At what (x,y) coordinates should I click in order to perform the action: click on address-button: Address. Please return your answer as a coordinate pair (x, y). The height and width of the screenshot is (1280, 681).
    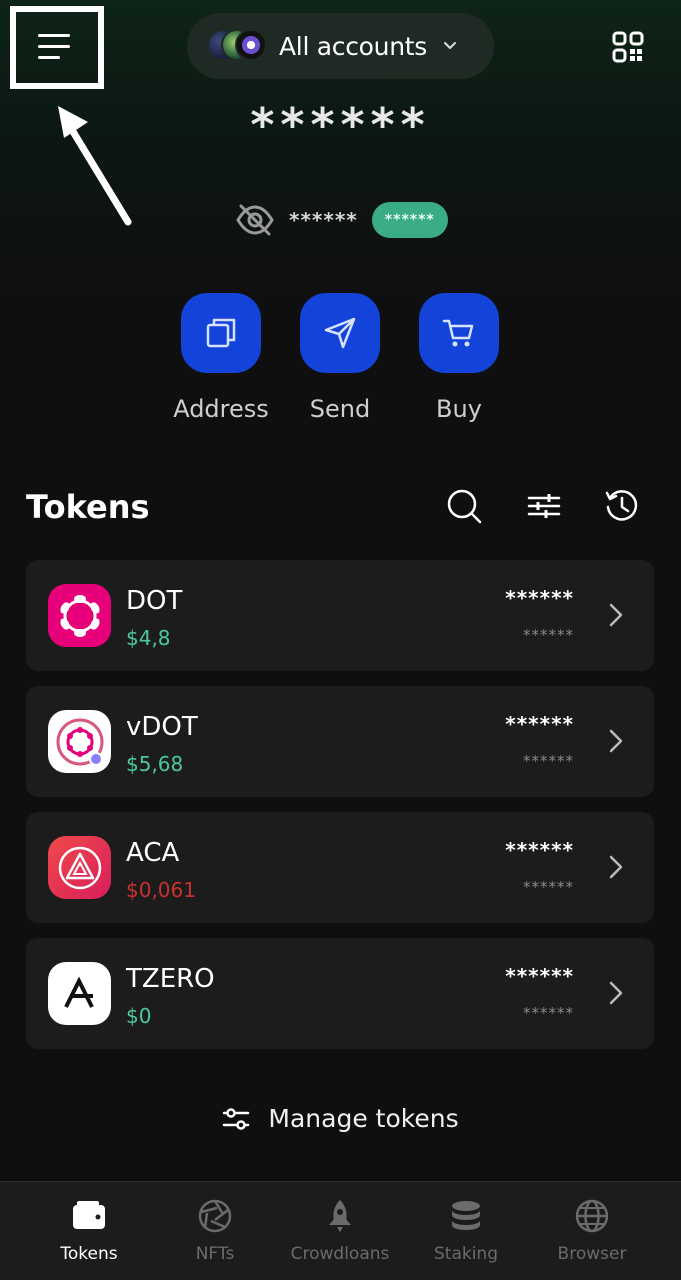
    Looking at the image, I should click on (221, 358).